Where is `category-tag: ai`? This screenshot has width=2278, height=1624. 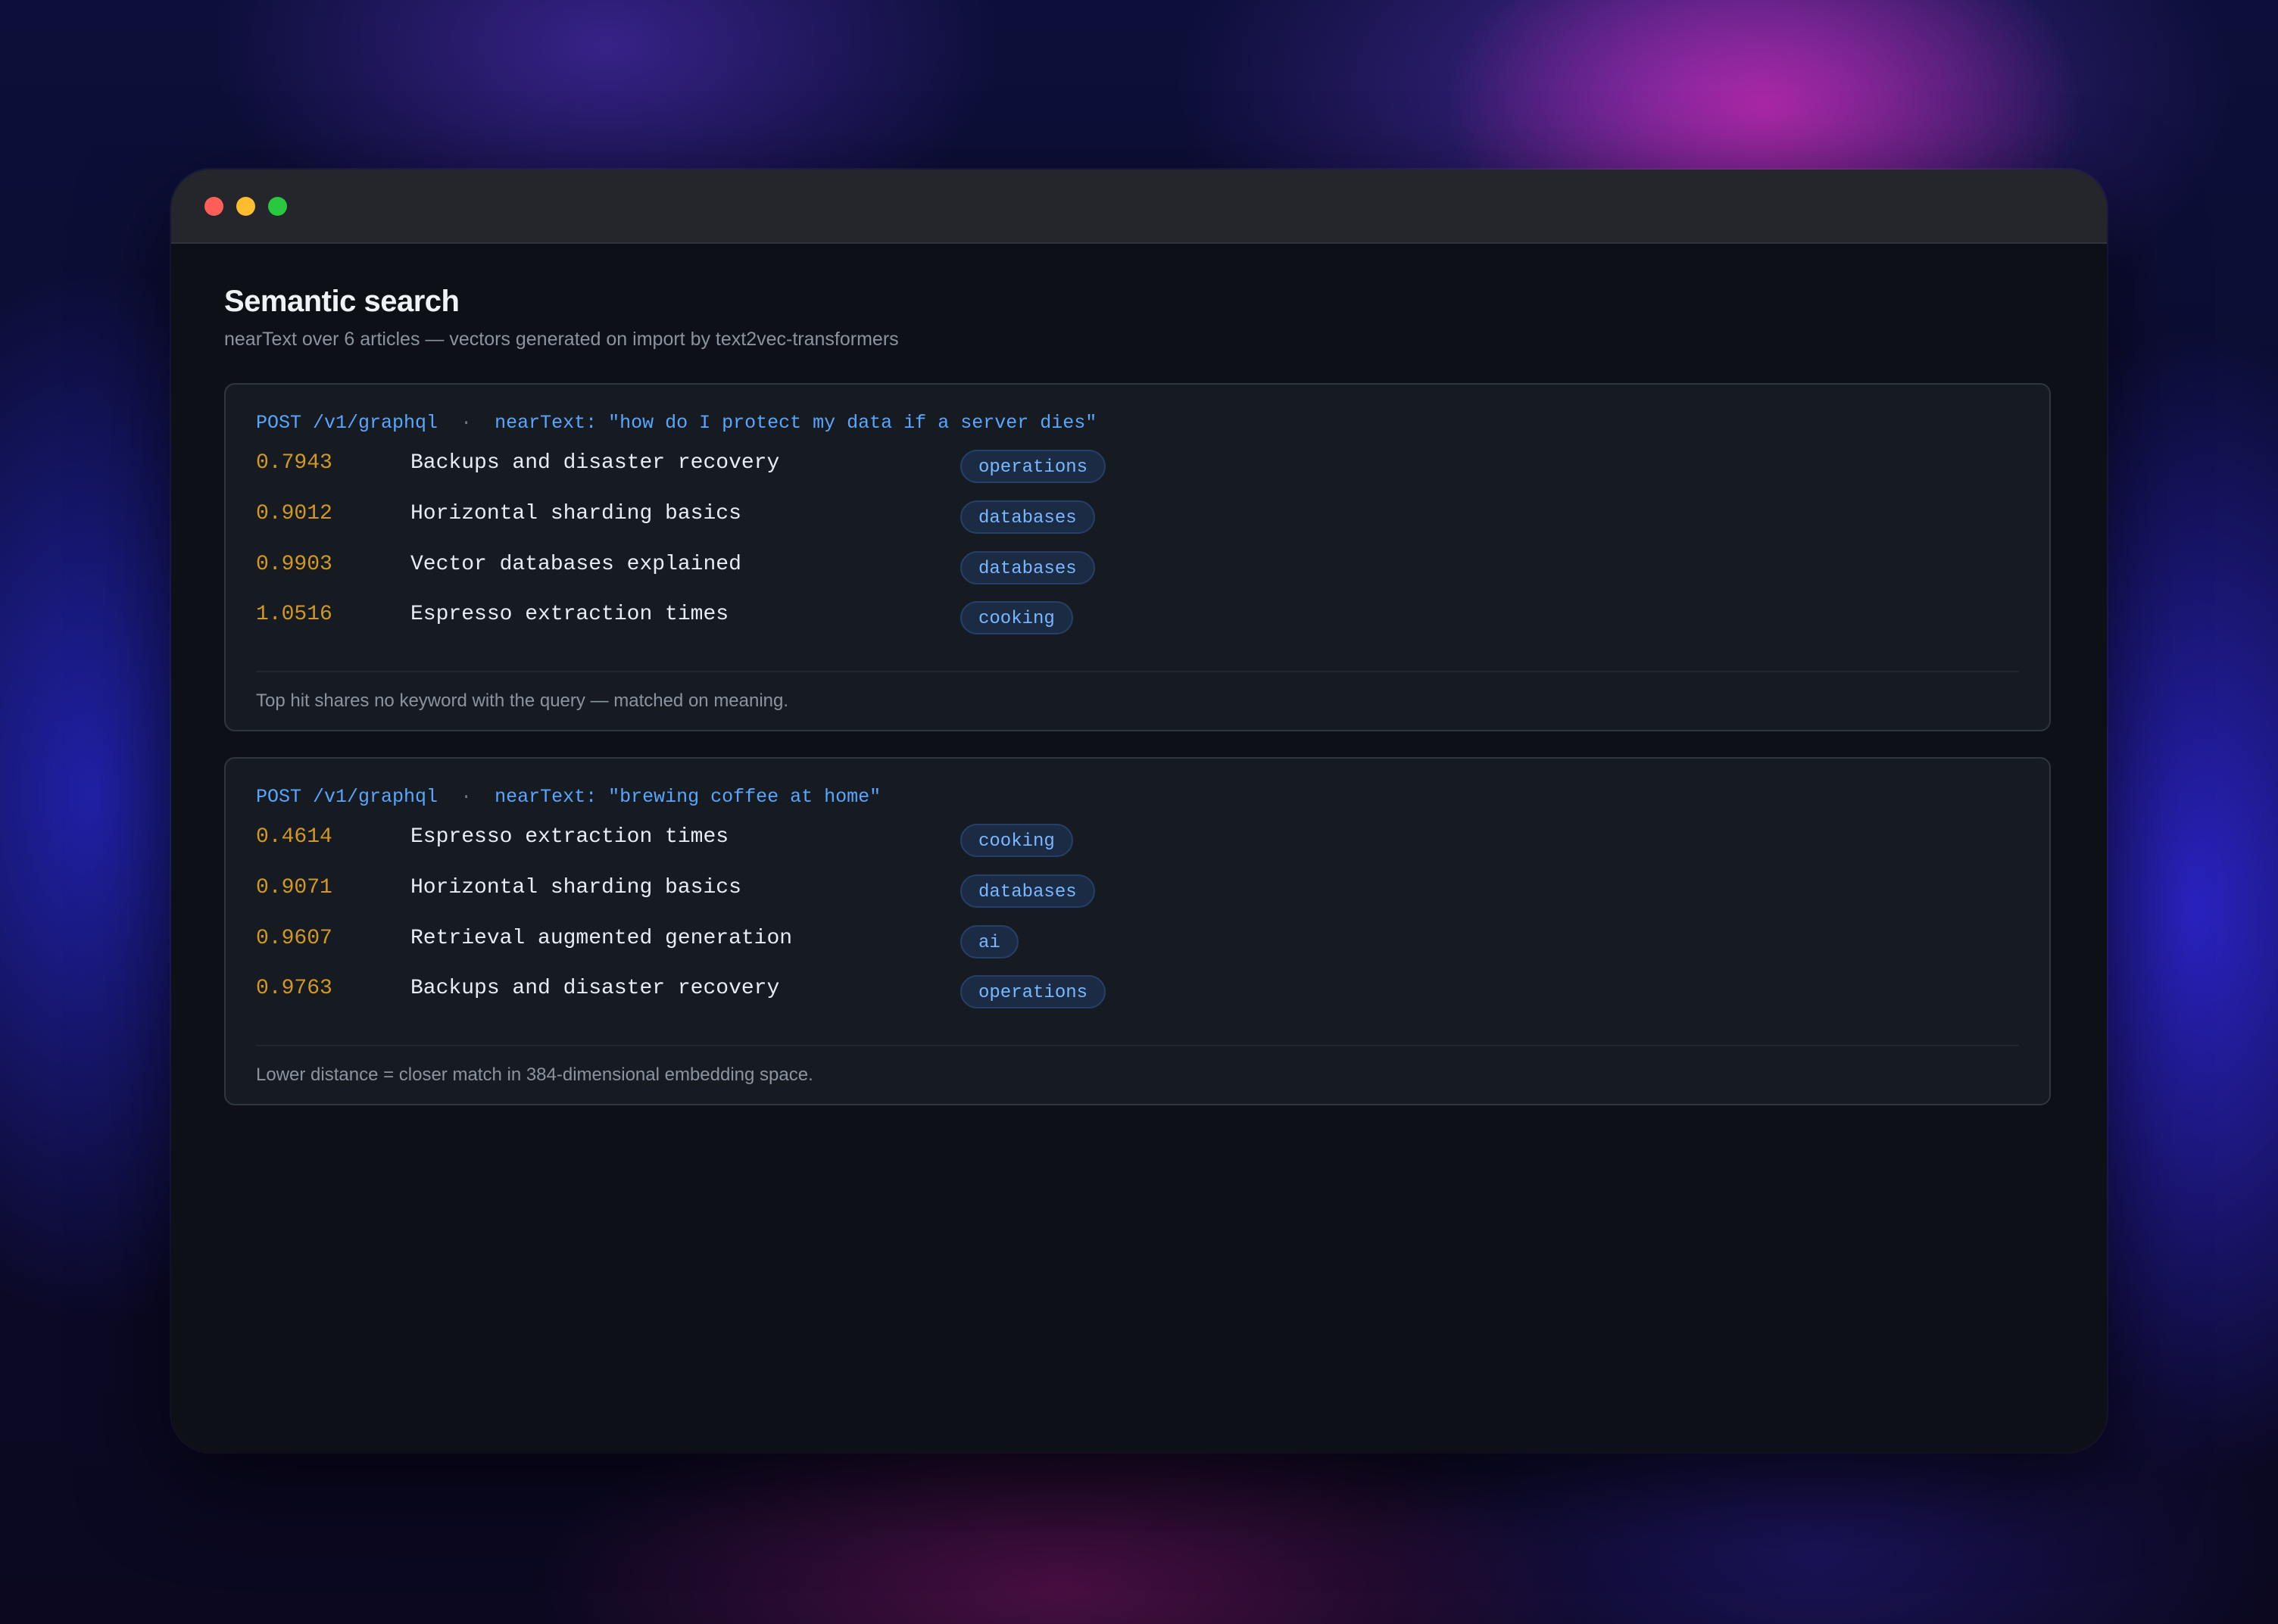
category-tag: ai is located at coordinates (989, 942).